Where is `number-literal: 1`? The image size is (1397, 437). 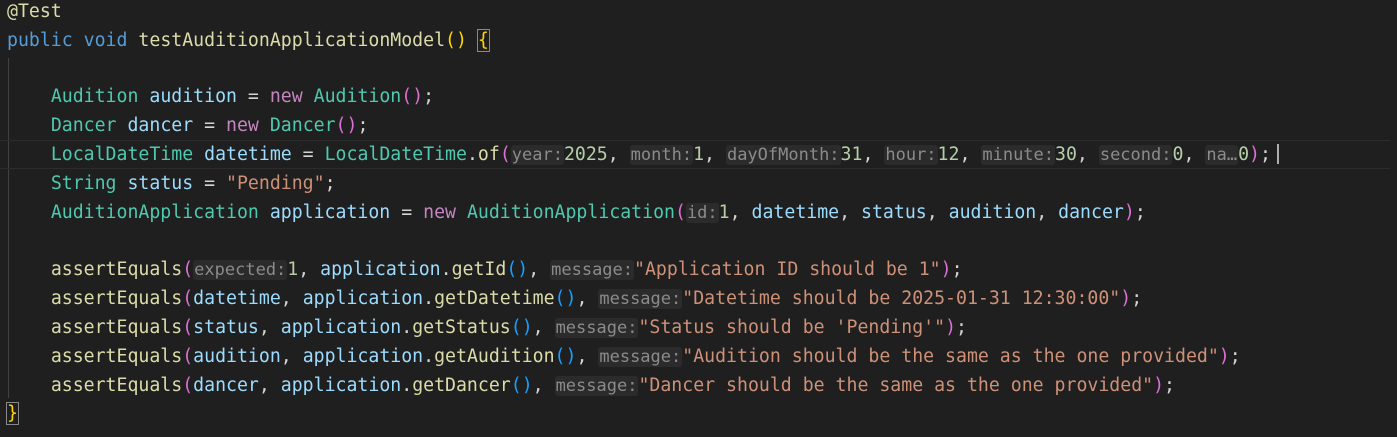 number-literal: 1 is located at coordinates (699, 154).